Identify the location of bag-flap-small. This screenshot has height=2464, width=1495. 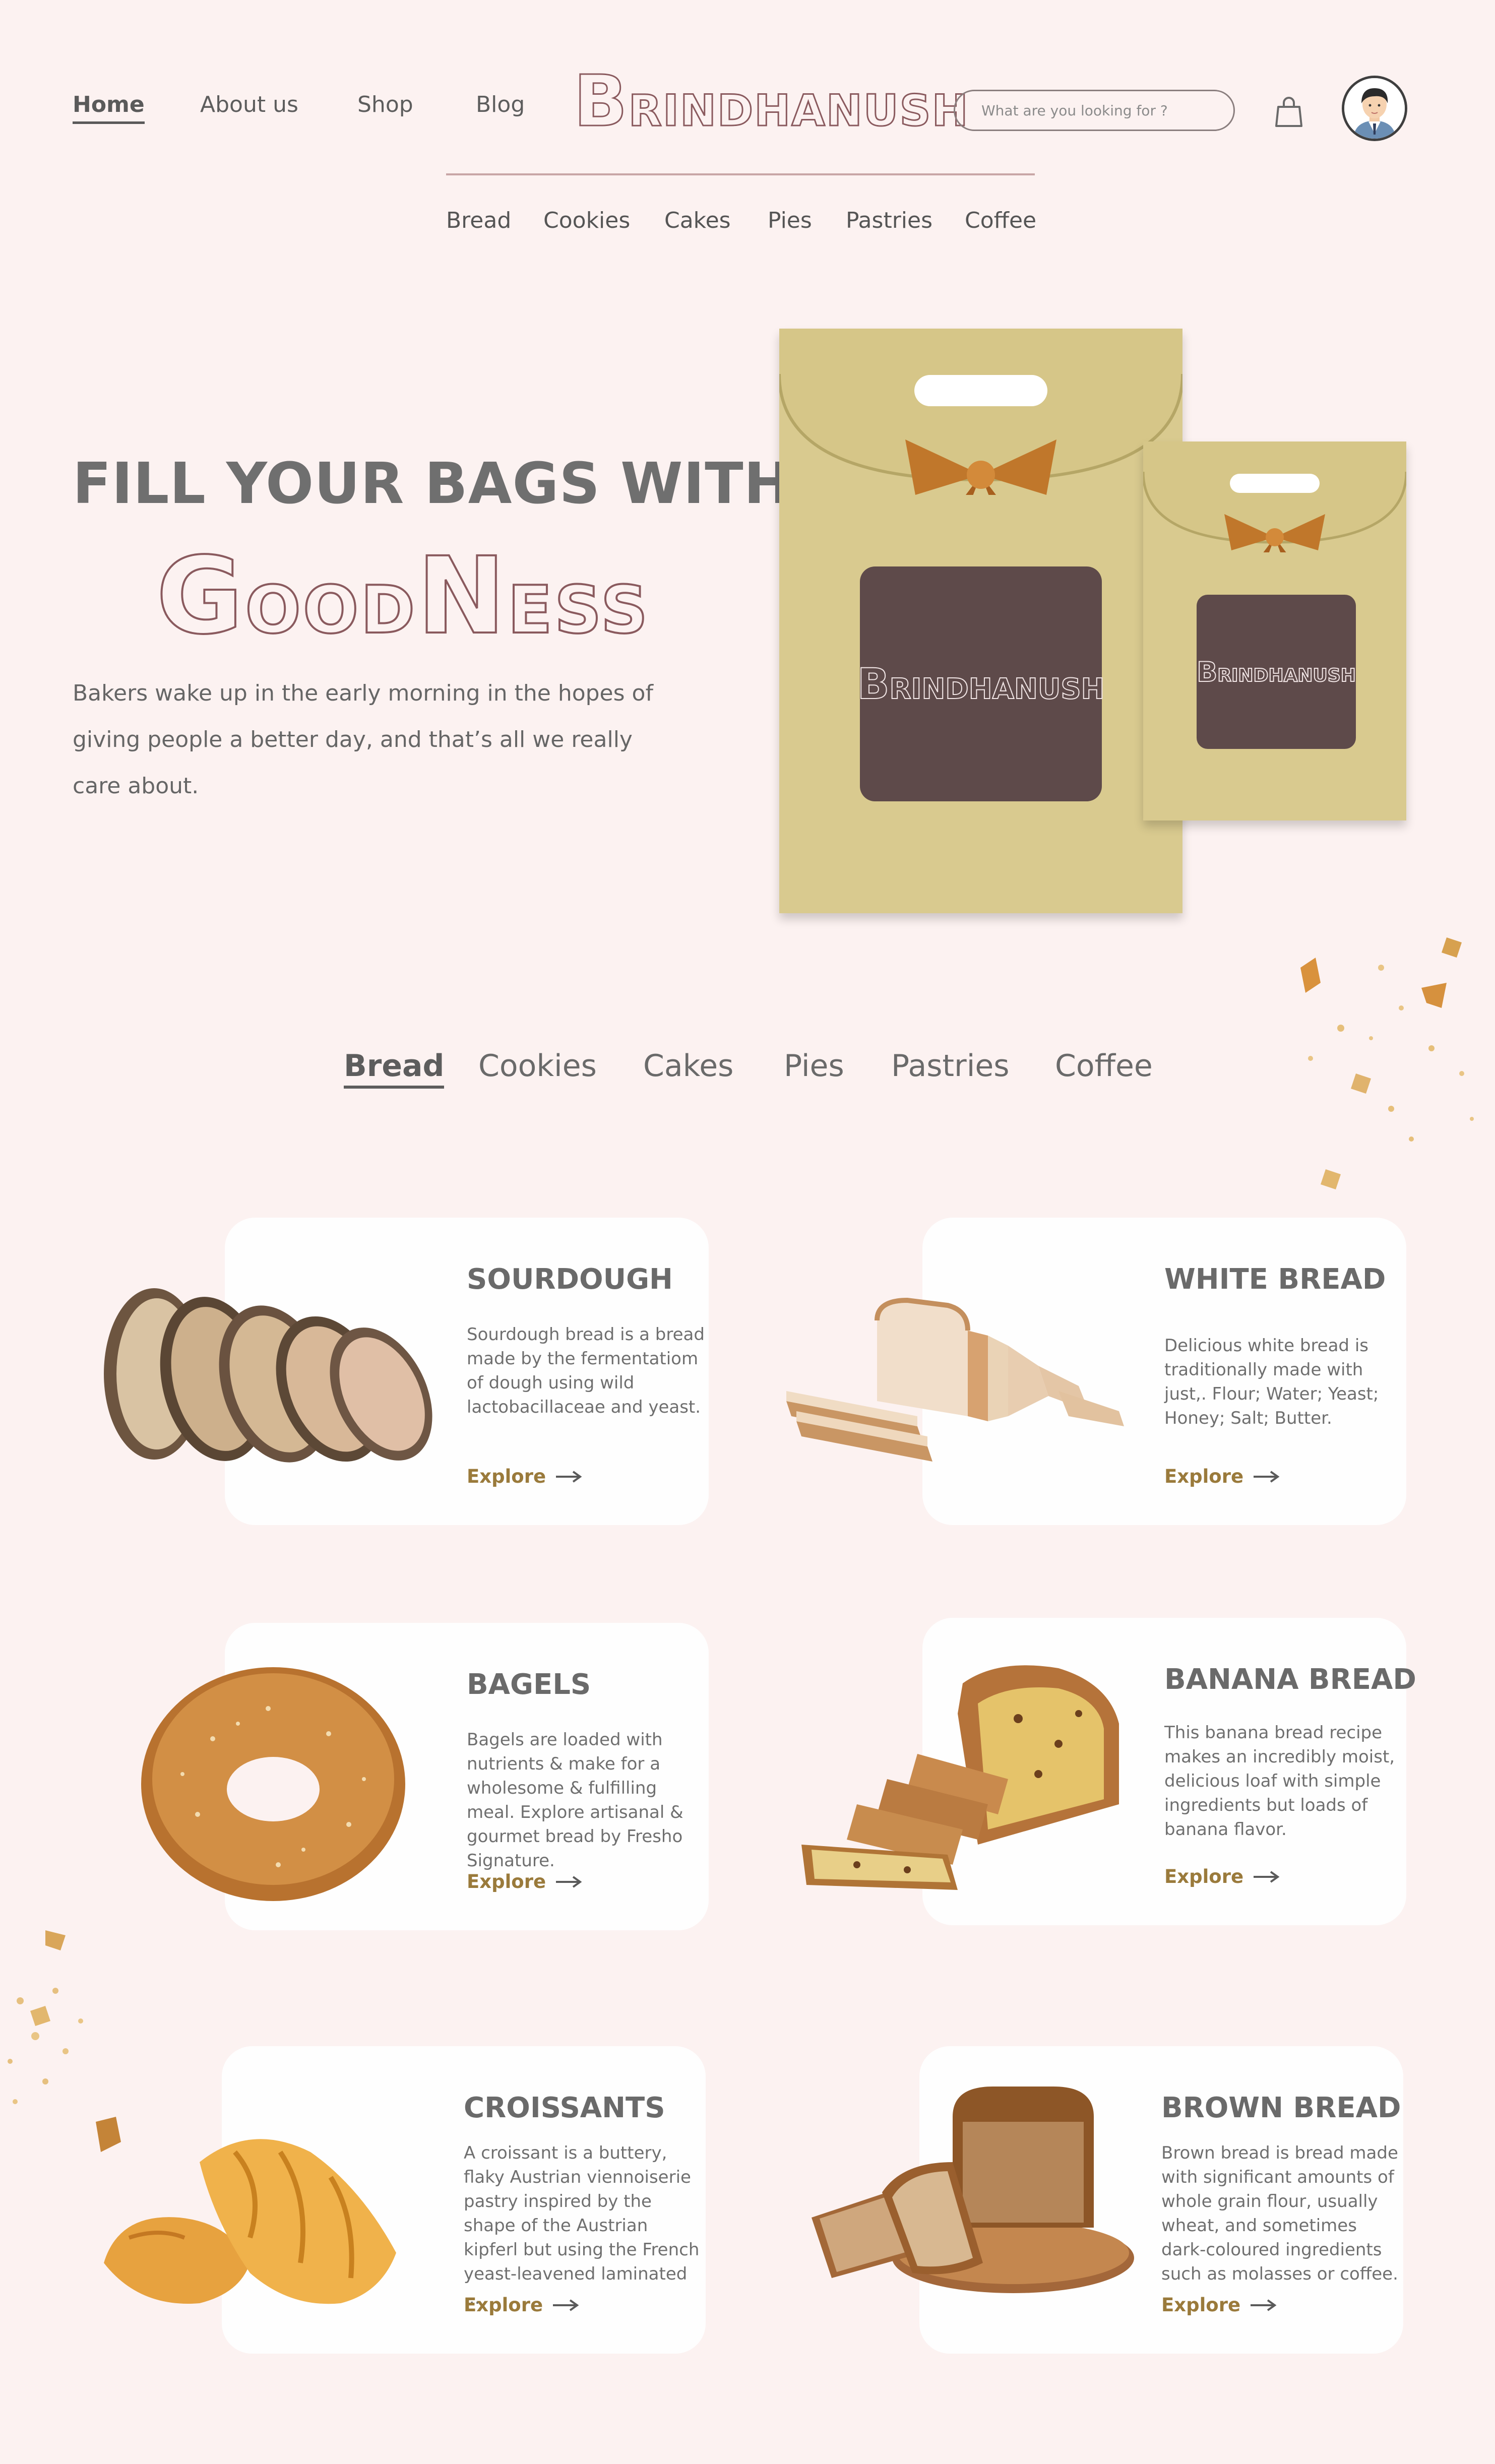
(1274, 496).